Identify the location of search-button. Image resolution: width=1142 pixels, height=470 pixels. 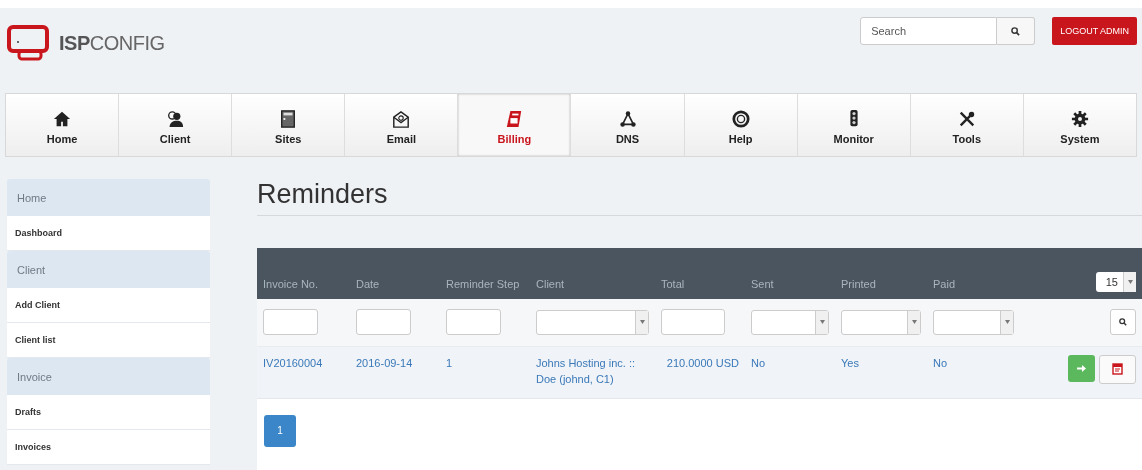
(1016, 31).